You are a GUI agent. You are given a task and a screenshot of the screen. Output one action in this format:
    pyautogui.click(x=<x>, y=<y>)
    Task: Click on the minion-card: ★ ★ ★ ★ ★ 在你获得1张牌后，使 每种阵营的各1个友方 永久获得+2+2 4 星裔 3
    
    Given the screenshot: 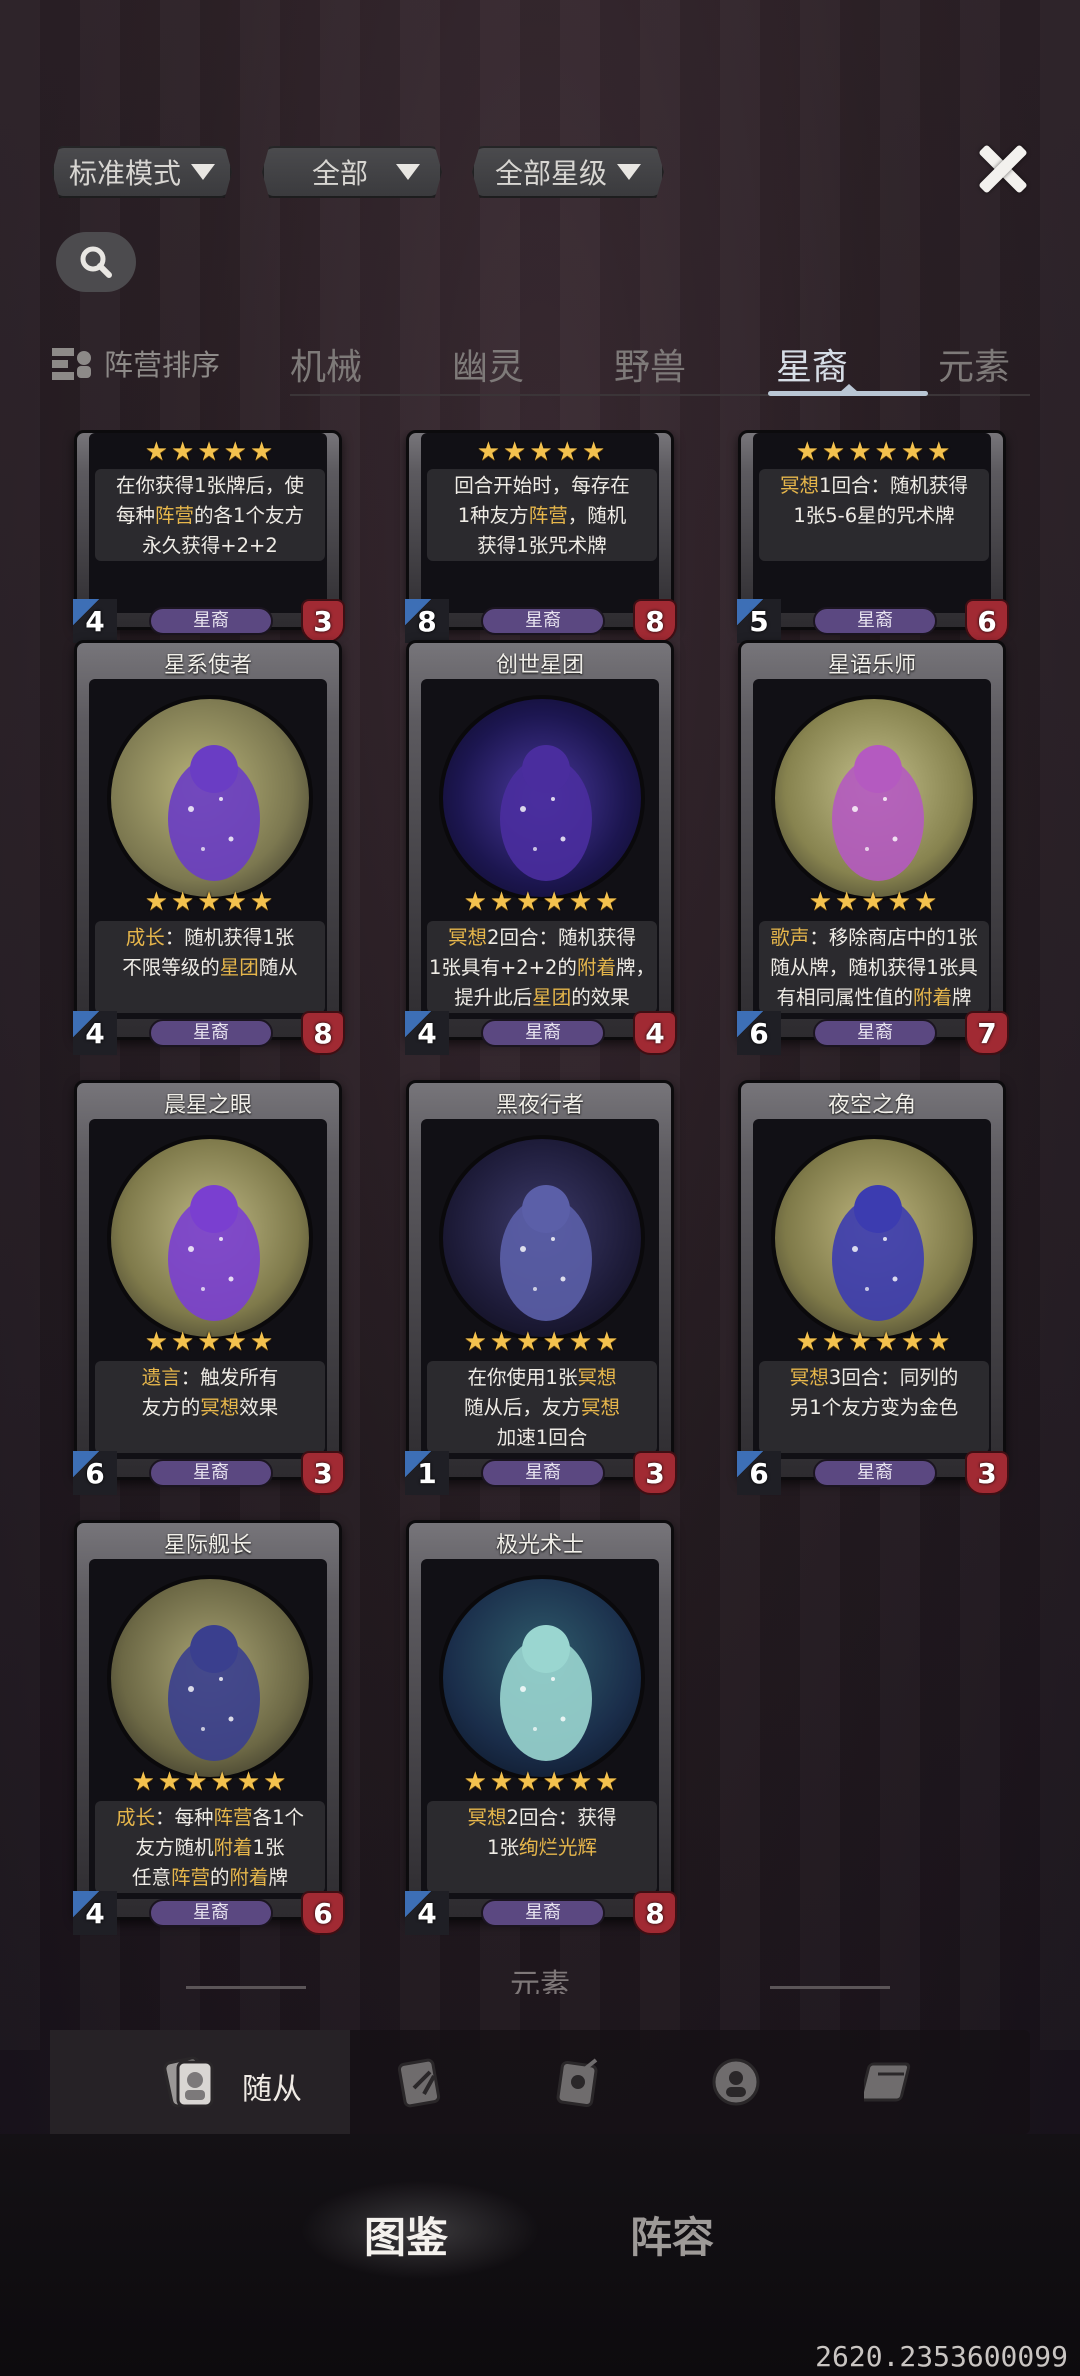 What is the action you would take?
    pyautogui.click(x=209, y=536)
    